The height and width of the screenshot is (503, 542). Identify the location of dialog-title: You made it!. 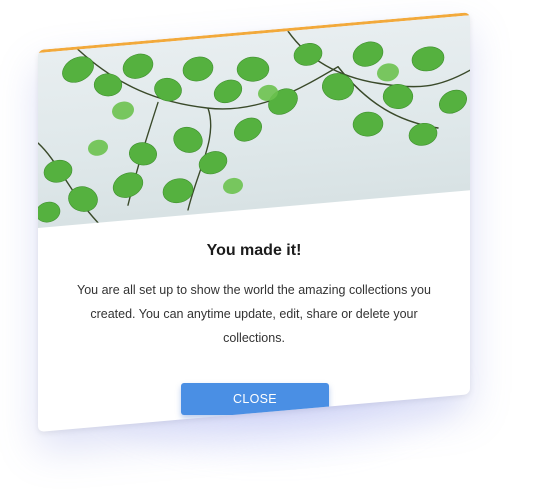
(254, 250).